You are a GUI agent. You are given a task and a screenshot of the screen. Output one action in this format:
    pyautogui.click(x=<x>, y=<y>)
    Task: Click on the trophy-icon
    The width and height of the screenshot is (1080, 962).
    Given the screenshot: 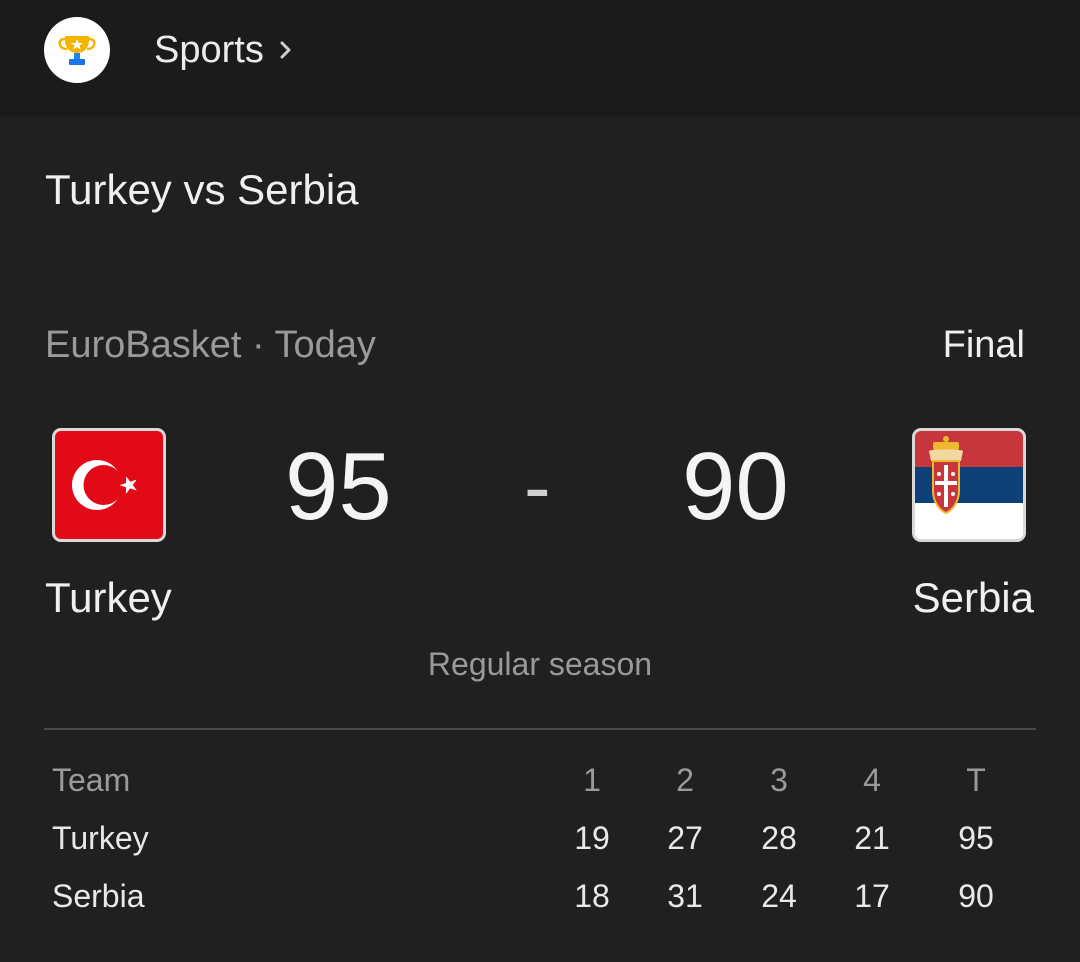 What is the action you would take?
    pyautogui.click(x=77, y=50)
    